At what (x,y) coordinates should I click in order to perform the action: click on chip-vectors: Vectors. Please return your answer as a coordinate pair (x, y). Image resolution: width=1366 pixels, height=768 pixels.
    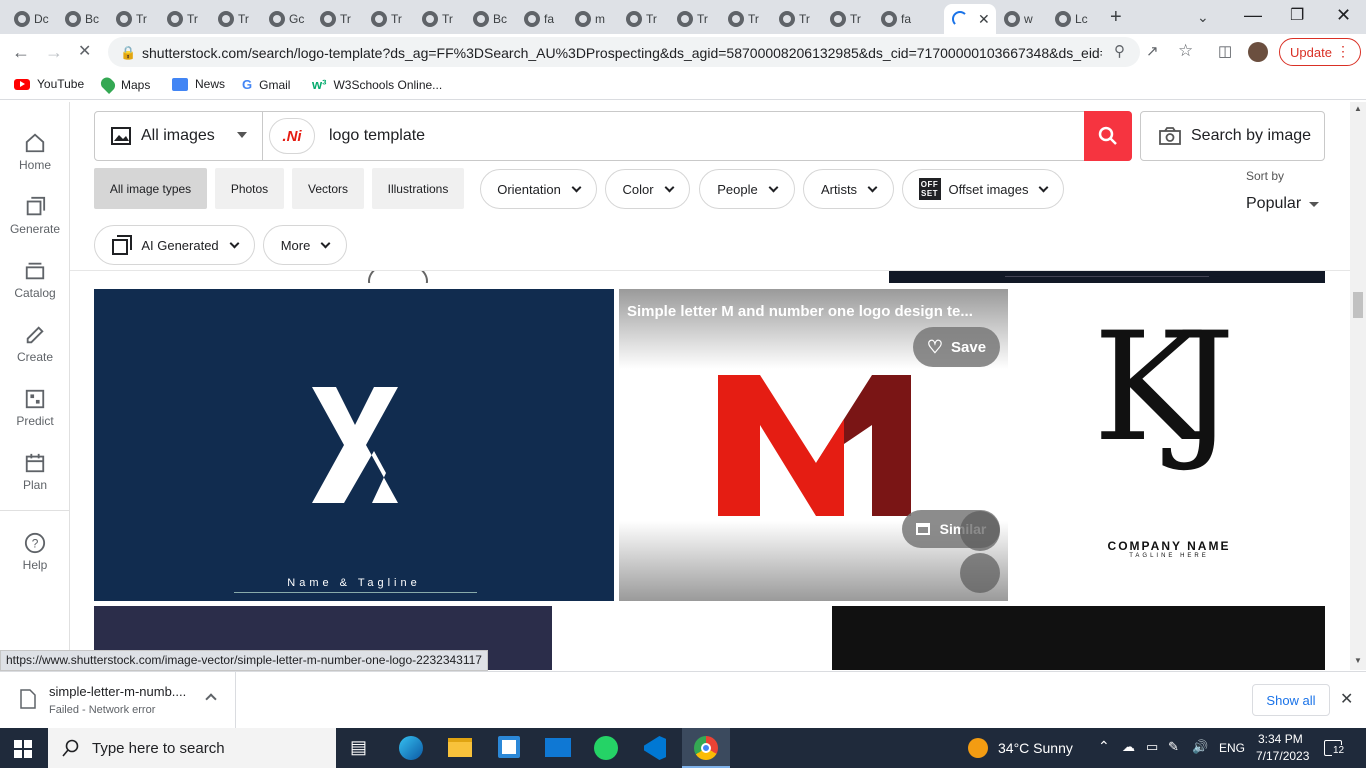
    Looking at the image, I should click on (328, 188).